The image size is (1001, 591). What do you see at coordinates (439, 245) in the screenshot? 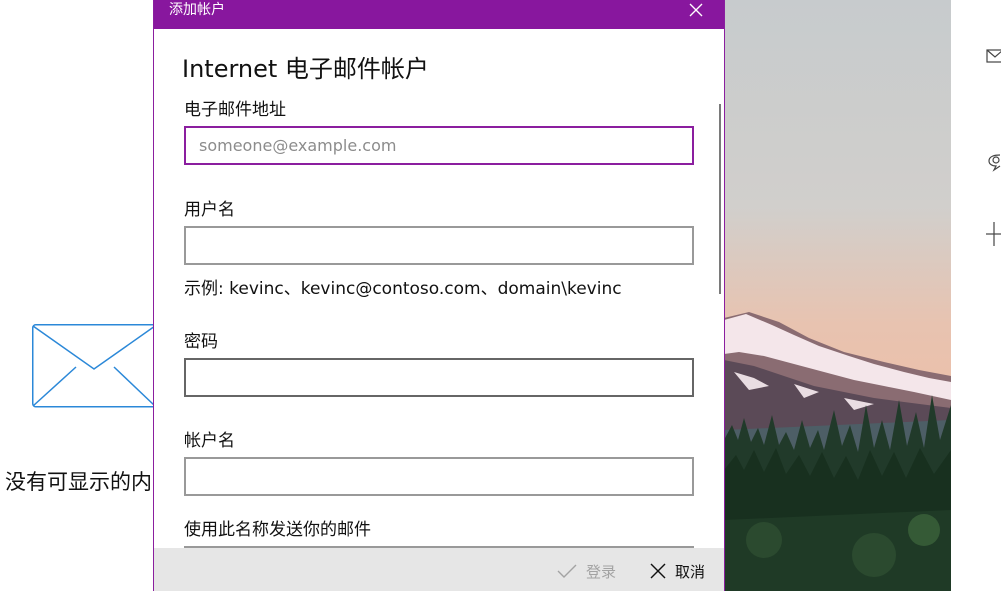
I see `username-field` at bounding box center [439, 245].